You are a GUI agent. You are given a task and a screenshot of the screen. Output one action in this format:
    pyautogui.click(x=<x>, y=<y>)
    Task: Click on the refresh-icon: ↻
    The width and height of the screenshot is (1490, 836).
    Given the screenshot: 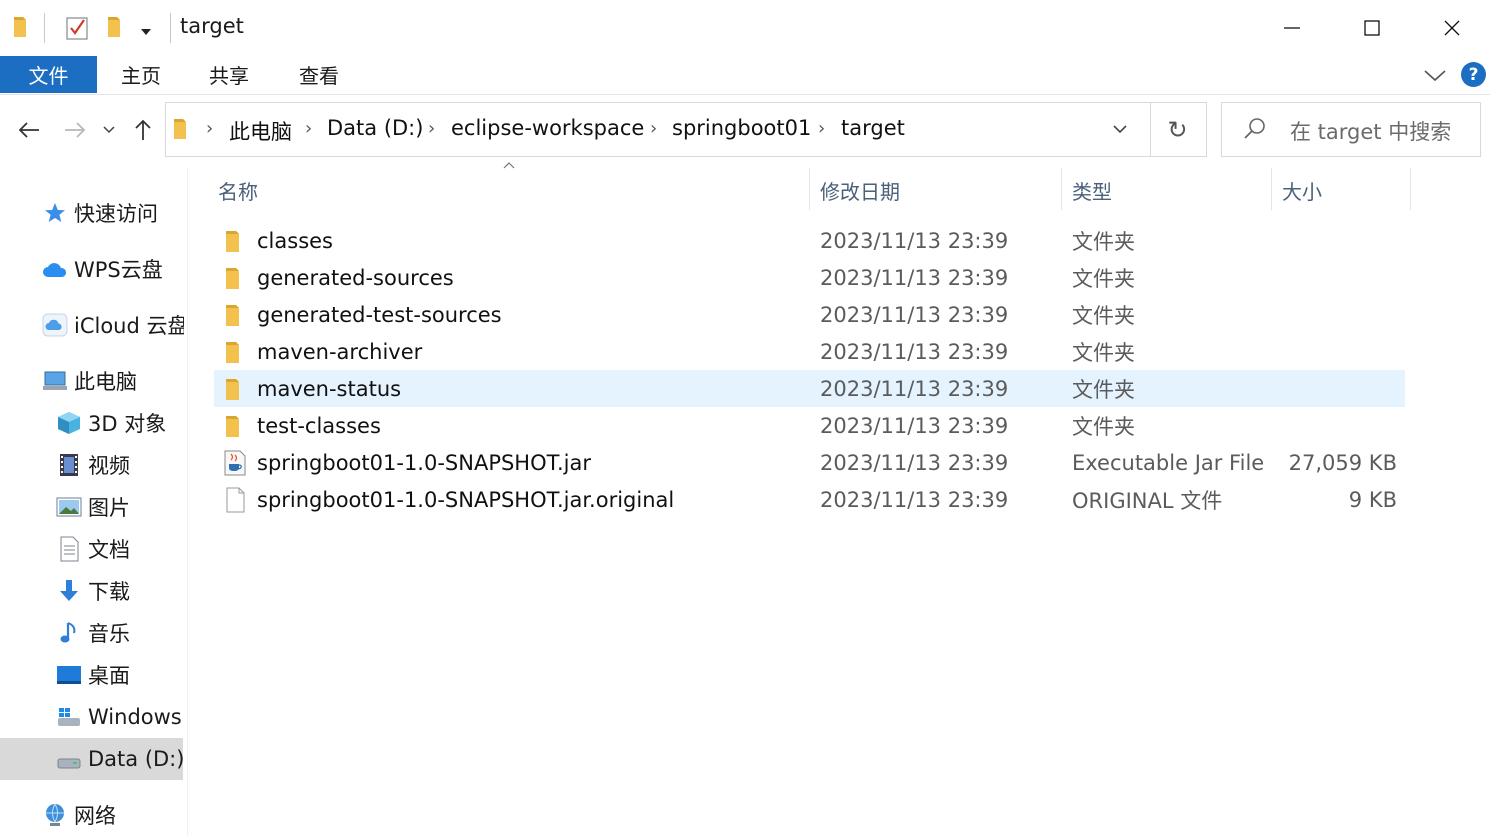 What is the action you would take?
    pyautogui.click(x=1177, y=129)
    